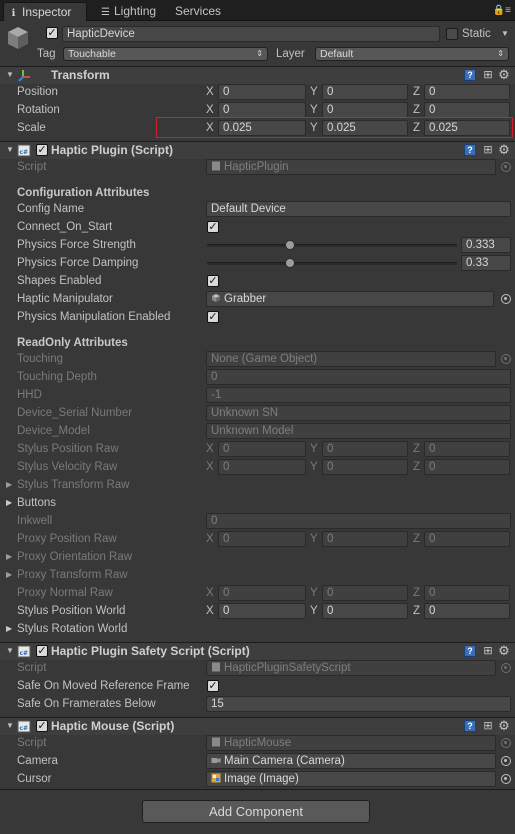 Image resolution: width=515 pixels, height=834 pixels. I want to click on force-strength-field: 0.333, so click(486, 245).